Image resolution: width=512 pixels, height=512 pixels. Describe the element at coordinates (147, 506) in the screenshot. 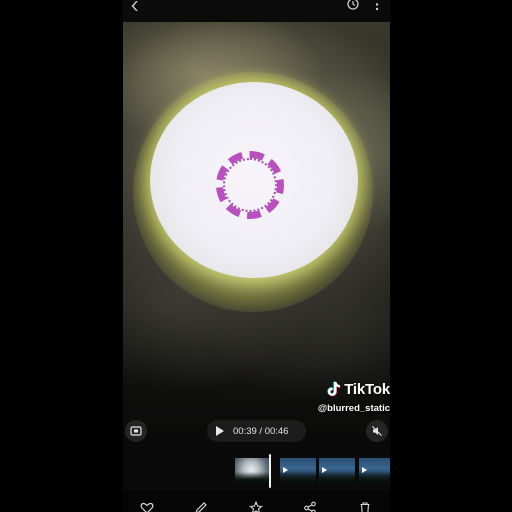

I see `heart-icon` at that location.